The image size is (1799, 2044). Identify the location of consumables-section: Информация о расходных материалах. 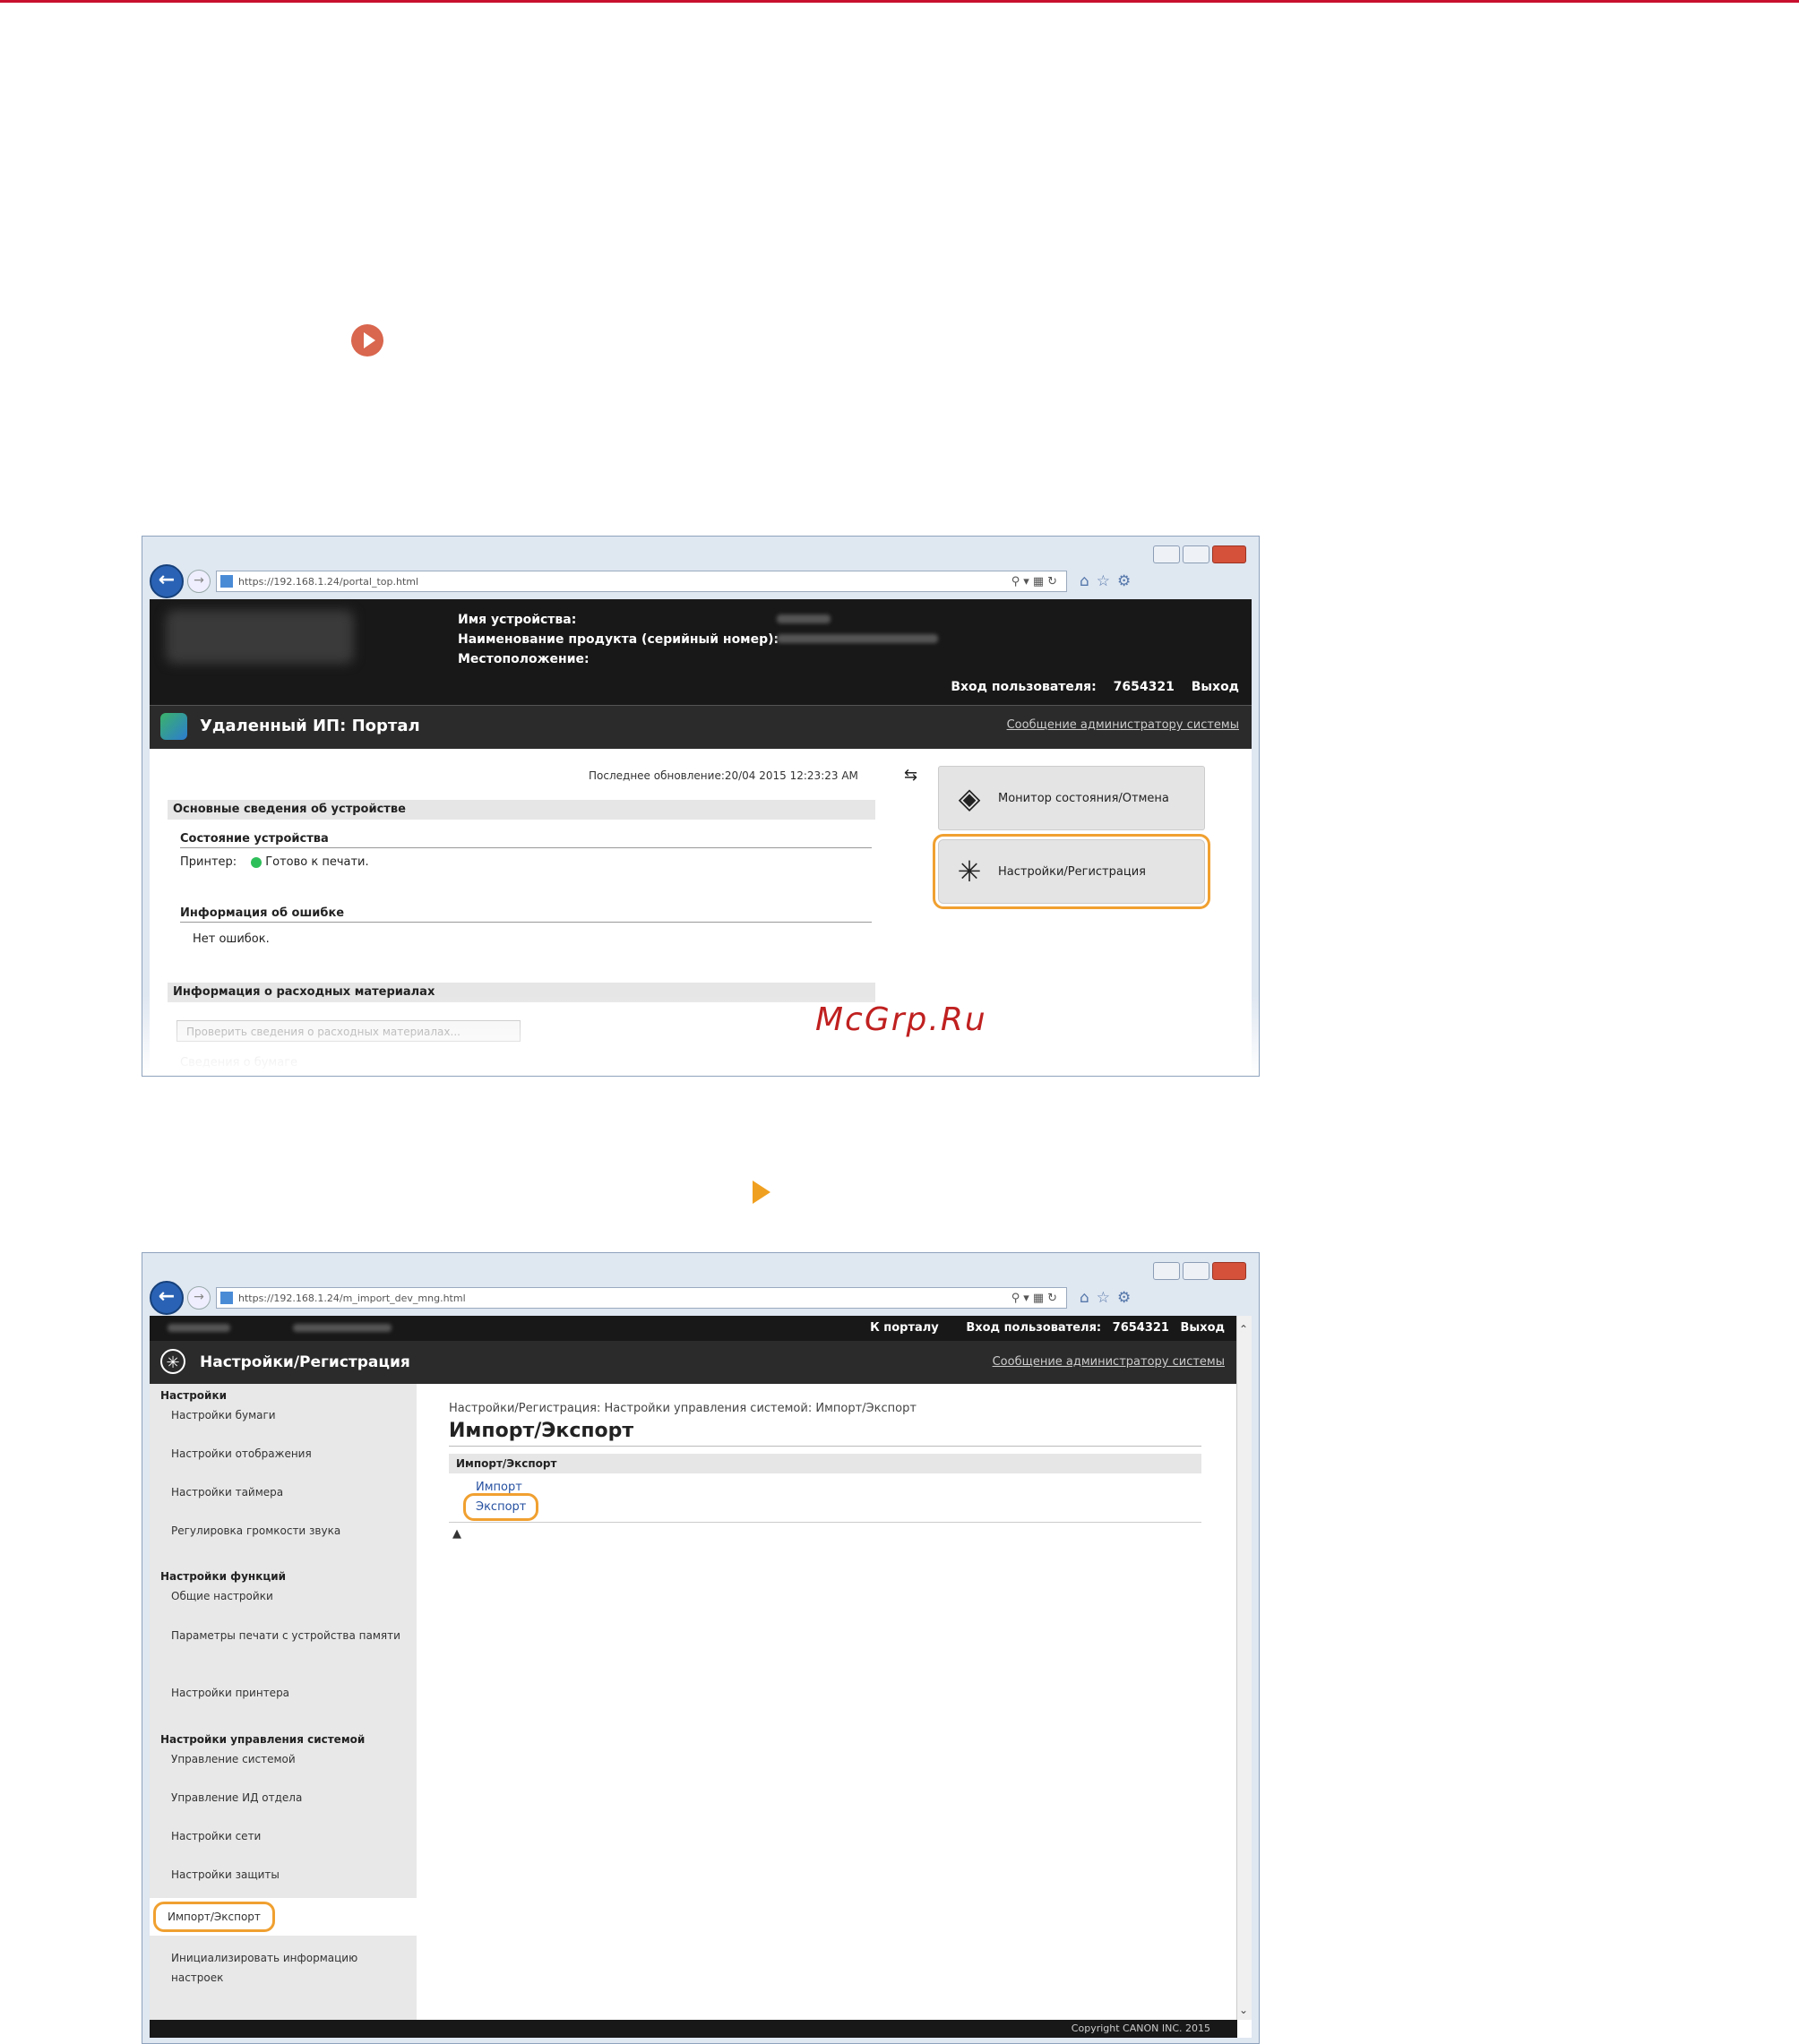
(521, 992).